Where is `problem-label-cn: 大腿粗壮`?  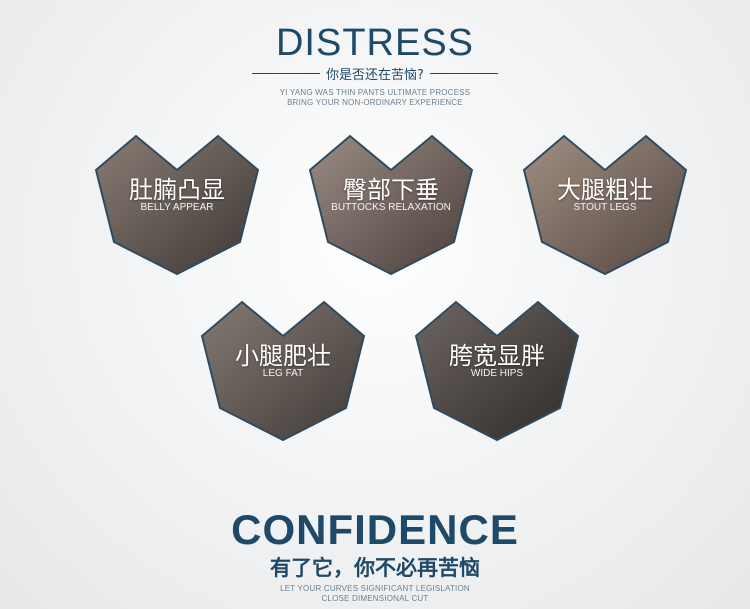 problem-label-cn: 大腿粗壮 is located at coordinates (605, 190).